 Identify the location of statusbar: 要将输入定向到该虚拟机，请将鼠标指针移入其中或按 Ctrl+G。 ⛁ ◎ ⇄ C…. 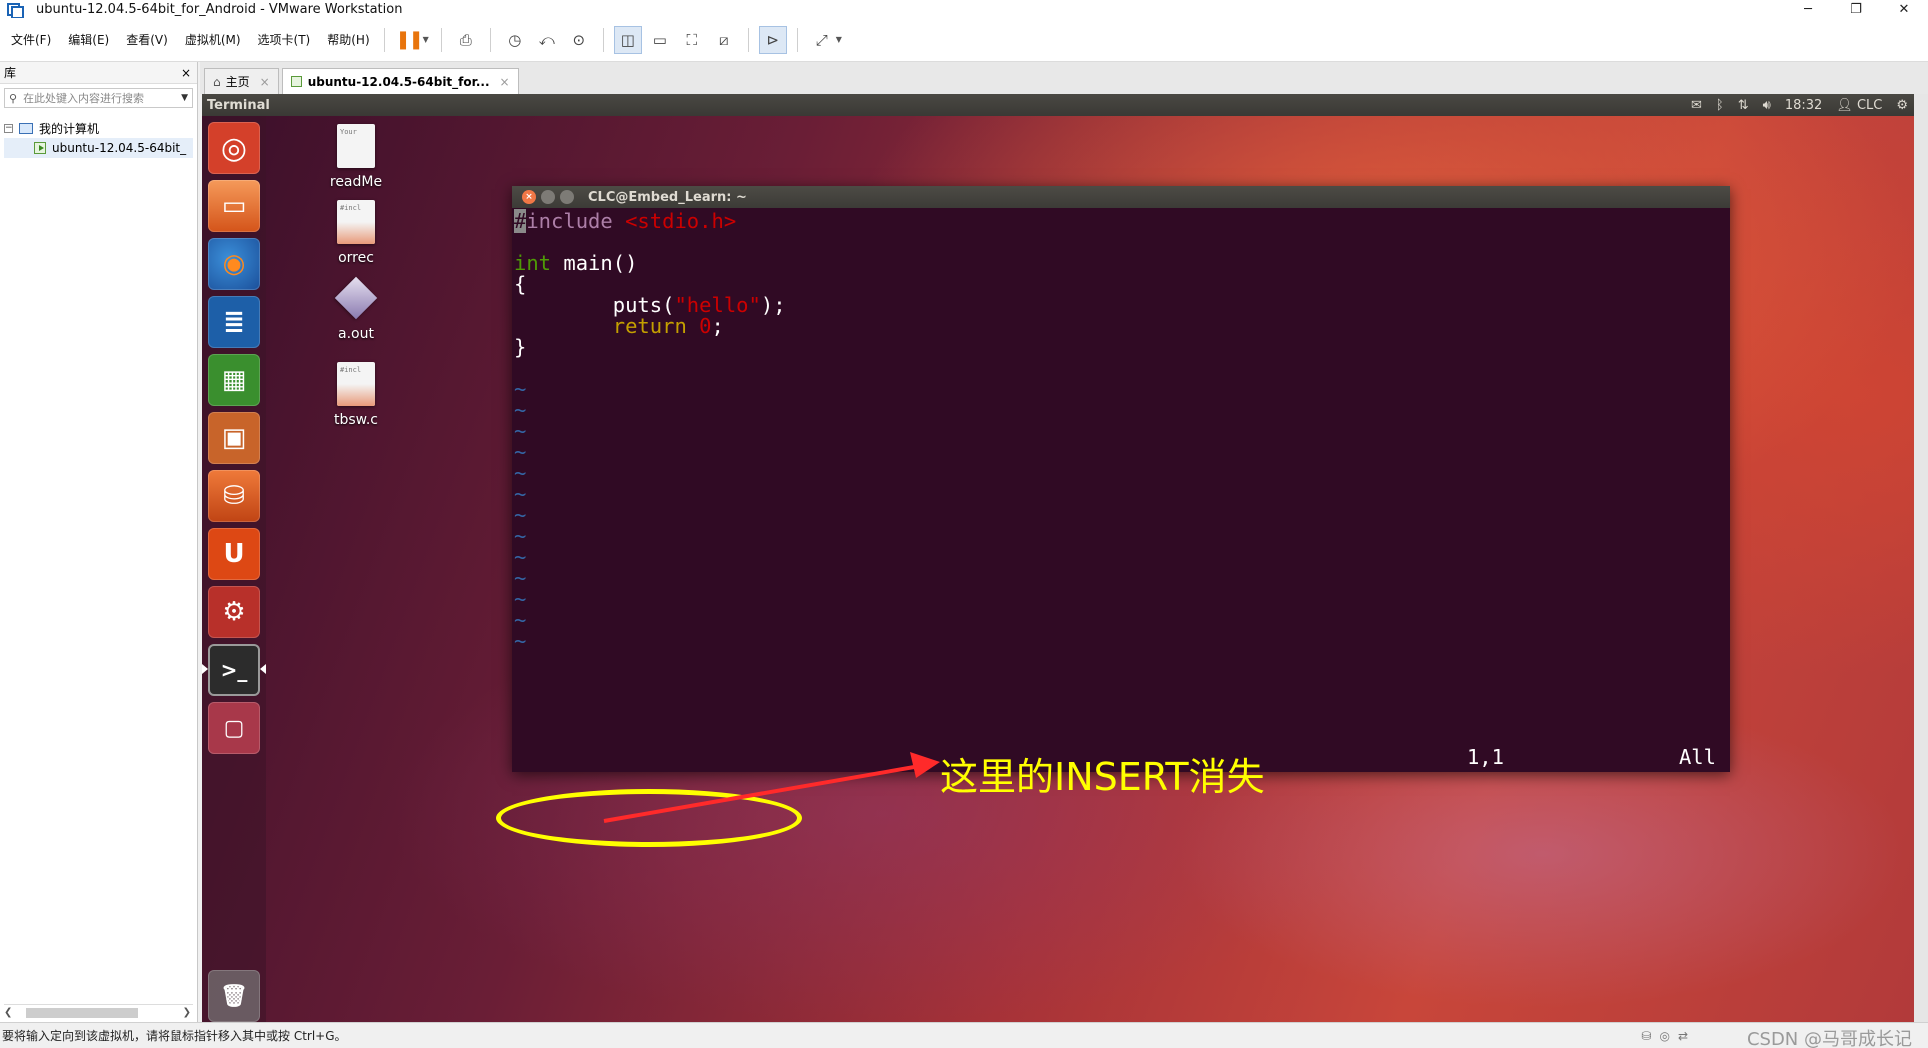
(964, 1035).